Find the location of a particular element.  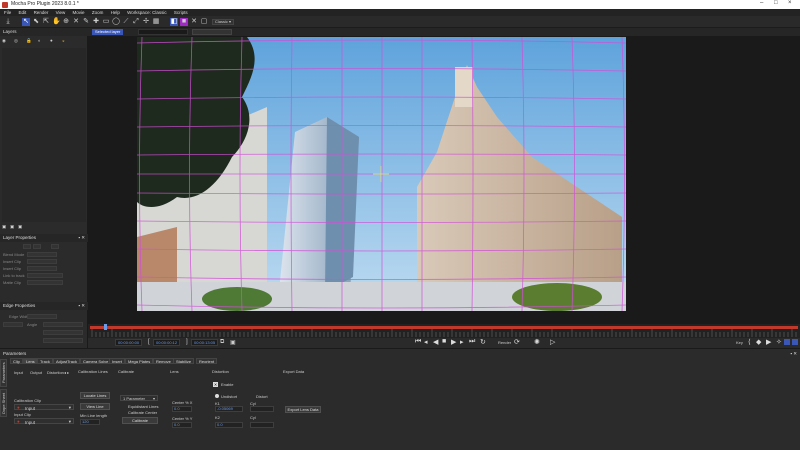

calibrate-center-label: Calibrate Center is located at coordinates (142, 412).